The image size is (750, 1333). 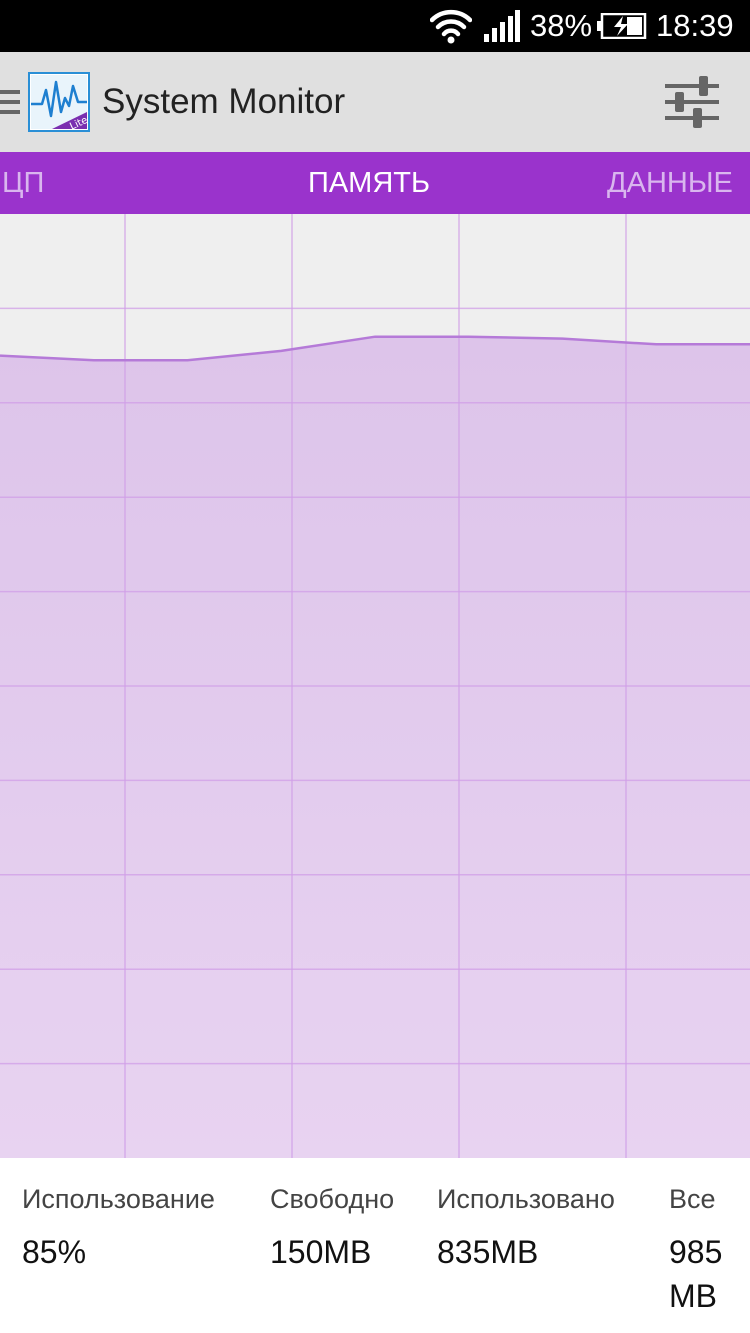 What do you see at coordinates (451, 26) in the screenshot?
I see `wifi-icon` at bounding box center [451, 26].